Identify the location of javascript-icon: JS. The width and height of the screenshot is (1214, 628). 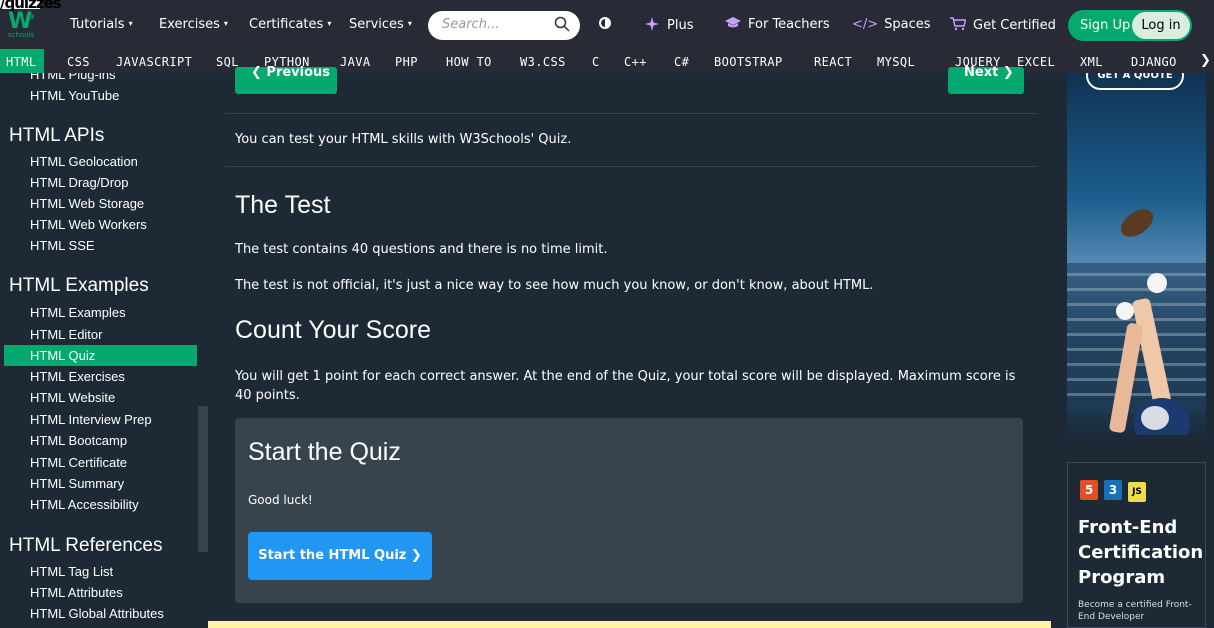
(1137, 492).